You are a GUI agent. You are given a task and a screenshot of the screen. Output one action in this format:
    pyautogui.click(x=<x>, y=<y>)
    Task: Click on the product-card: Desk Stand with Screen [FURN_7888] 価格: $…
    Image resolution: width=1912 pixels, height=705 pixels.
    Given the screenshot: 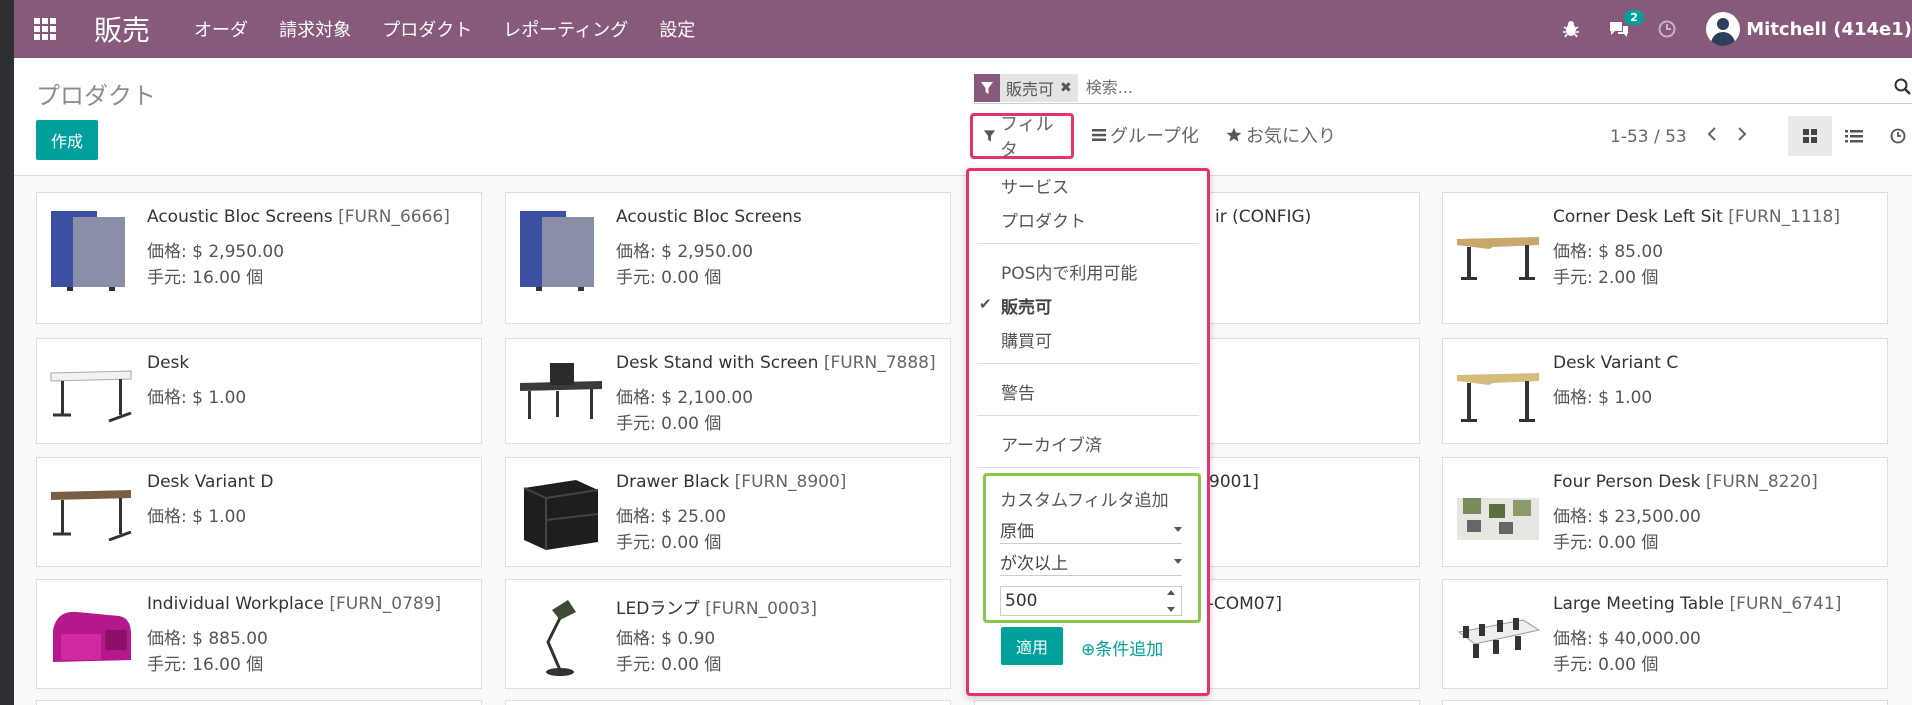 What is the action you would take?
    pyautogui.click(x=728, y=391)
    